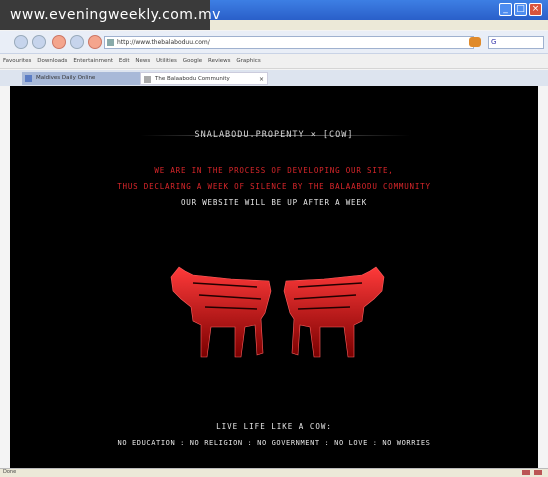  I want to click on motto: LIVE LIFE LIKE A COW:, so click(274, 426).